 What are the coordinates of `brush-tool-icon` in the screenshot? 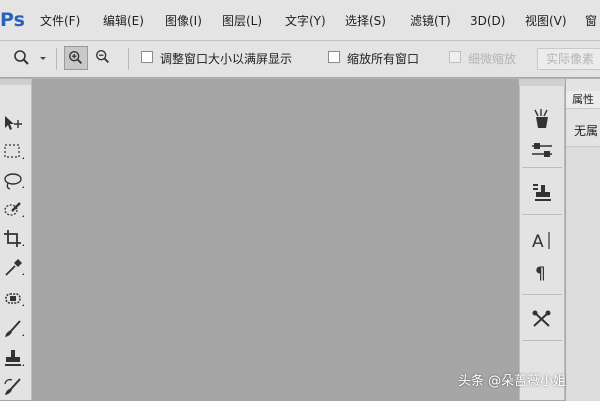 It's located at (14, 329).